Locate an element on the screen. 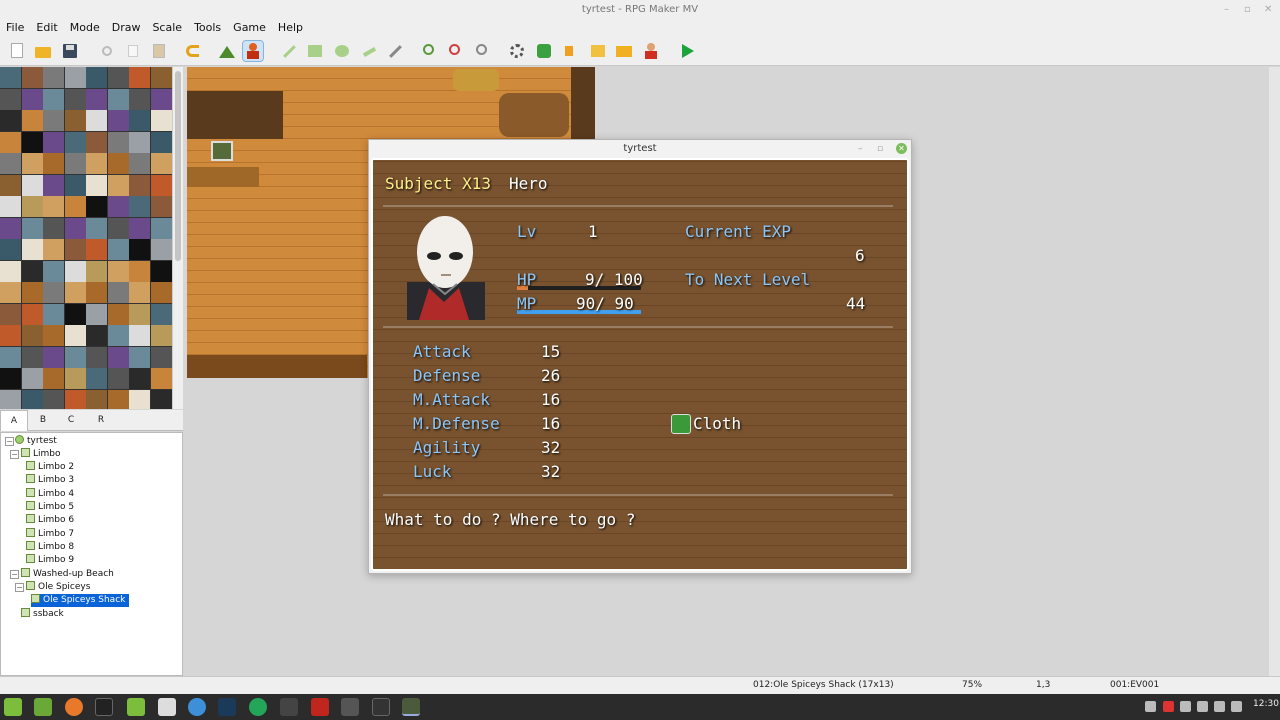 The image size is (1280, 720). map-mode-icon is located at coordinates (227, 51).